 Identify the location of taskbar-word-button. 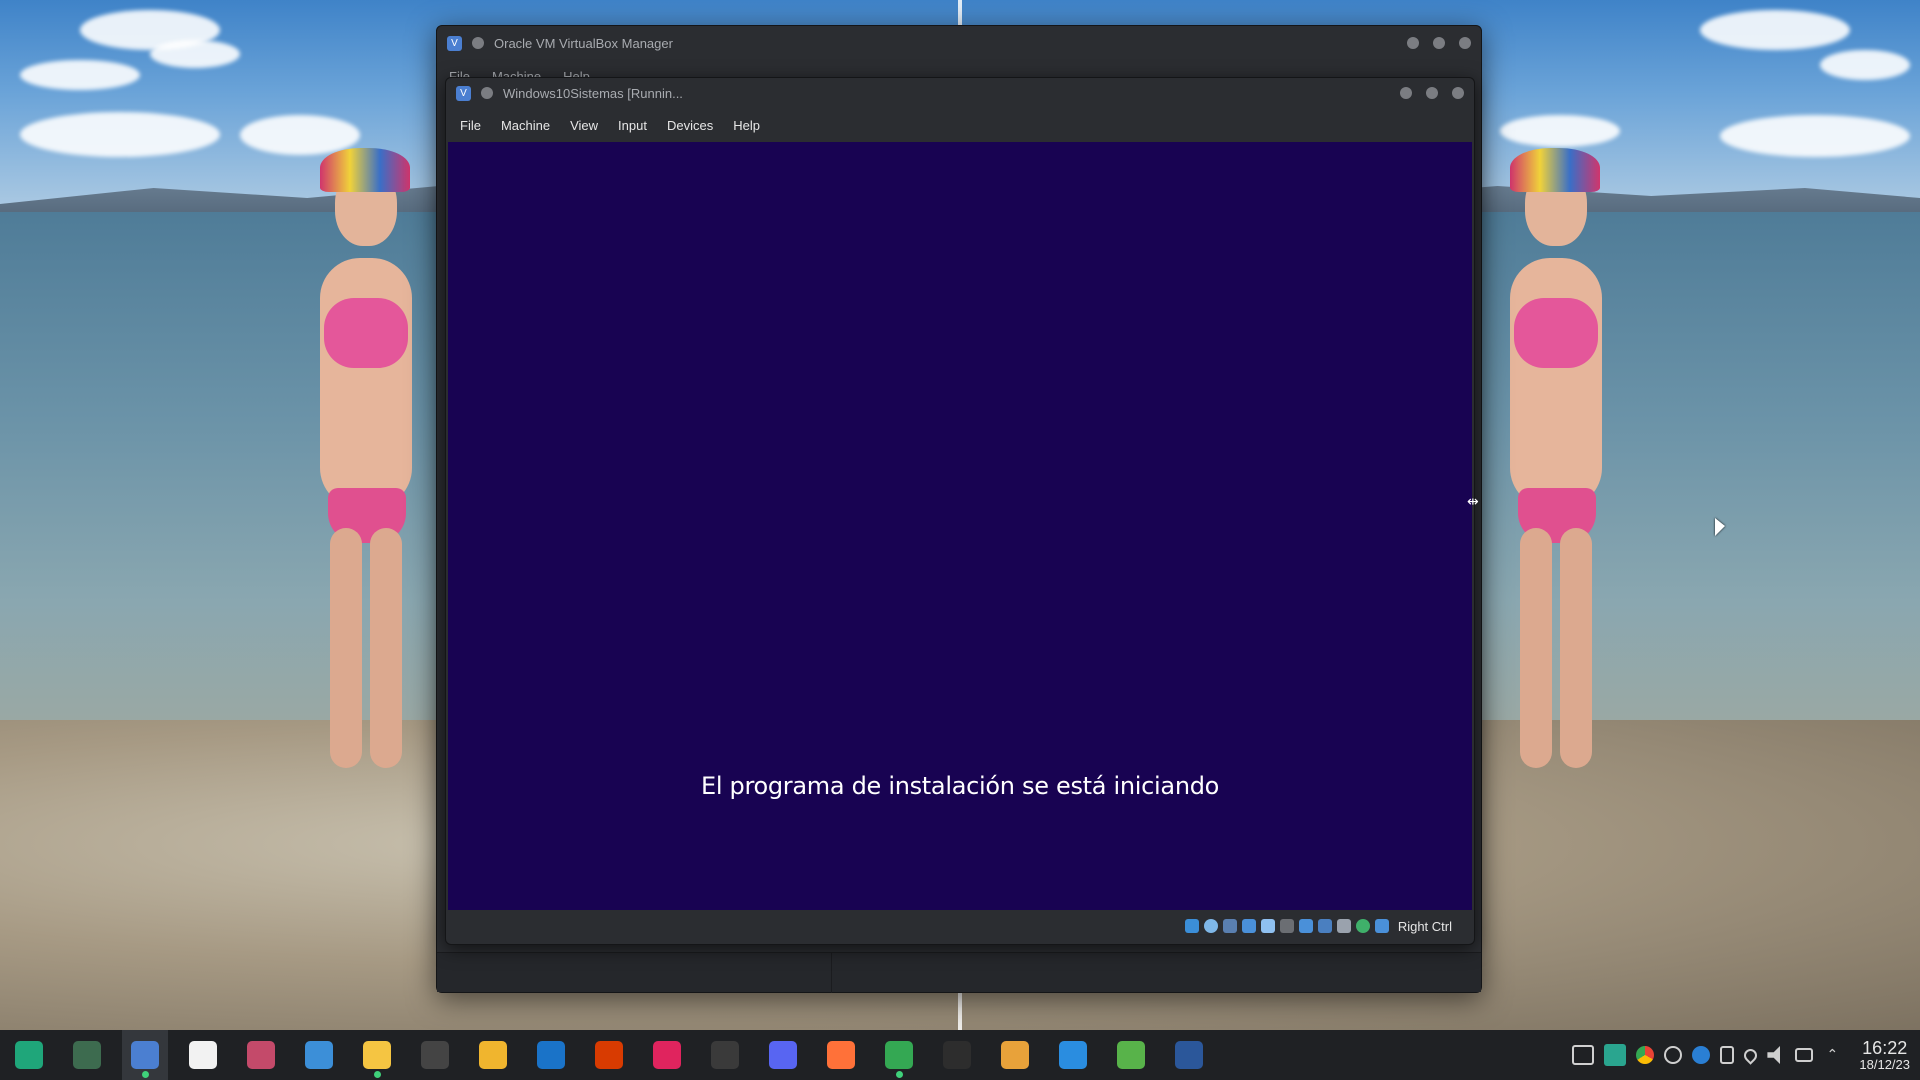
(1189, 1055).